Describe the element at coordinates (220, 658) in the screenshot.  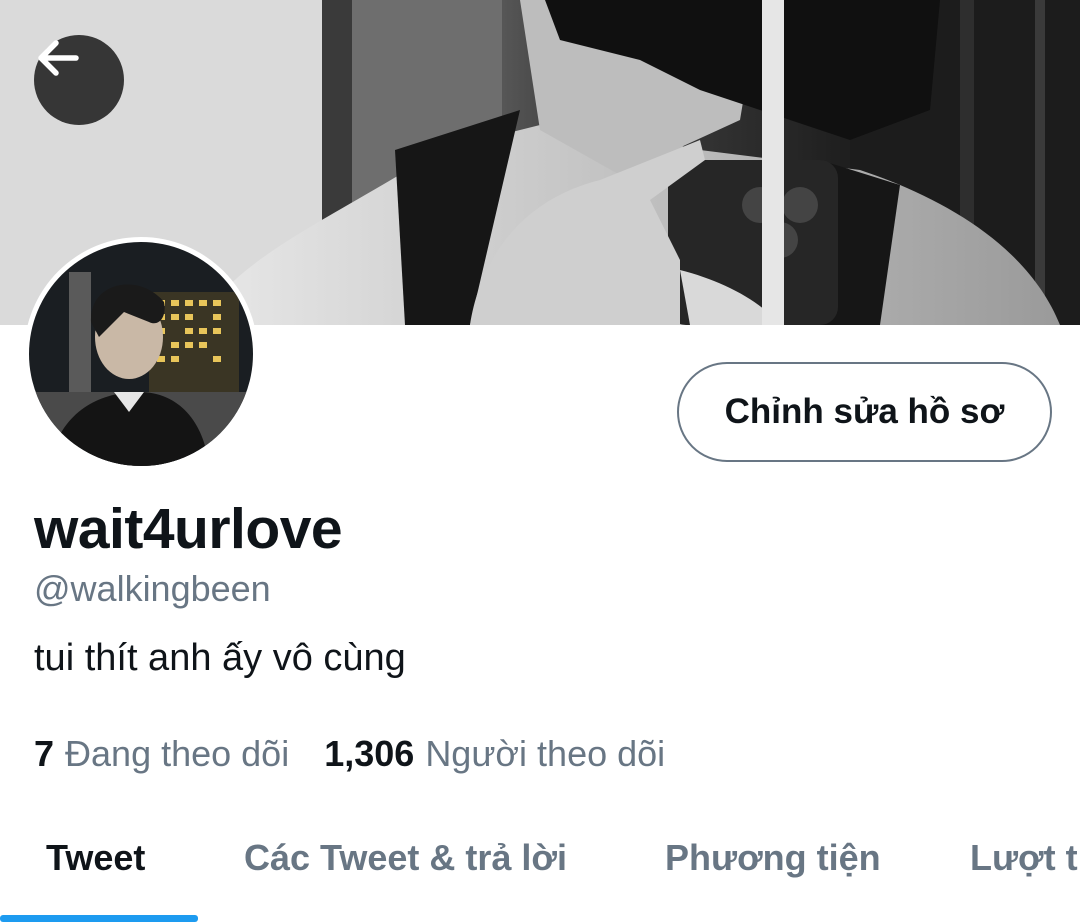
I see `bio: tui thít anh ấy vô cùng` at that location.